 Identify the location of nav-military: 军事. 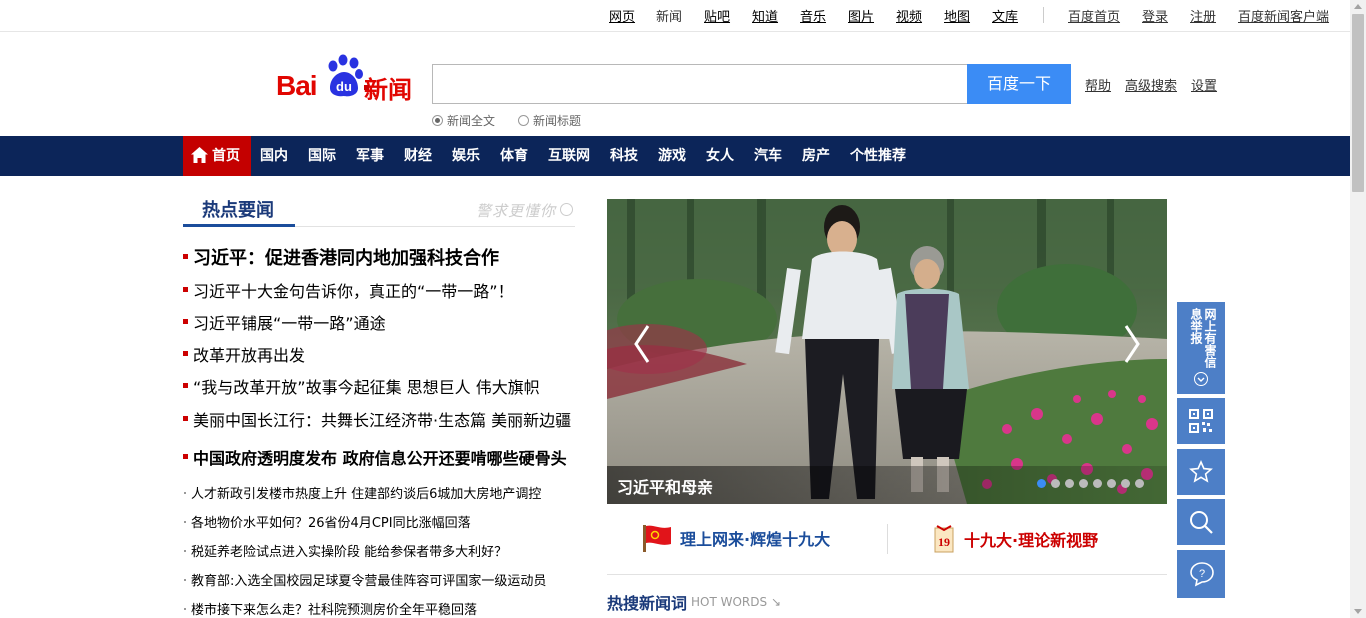
(370, 156).